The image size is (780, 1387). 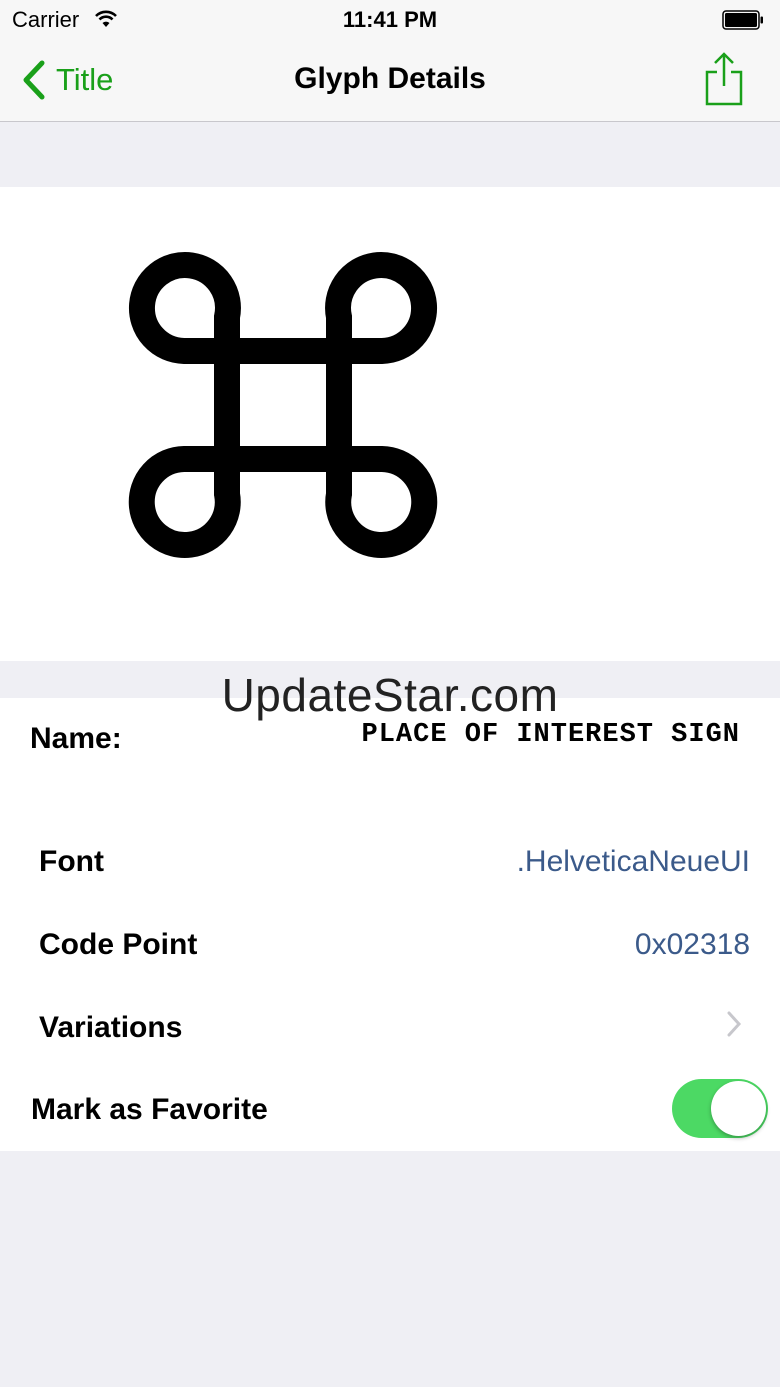 I want to click on favorite-label: Mark as Favorite, so click(x=149, y=1109).